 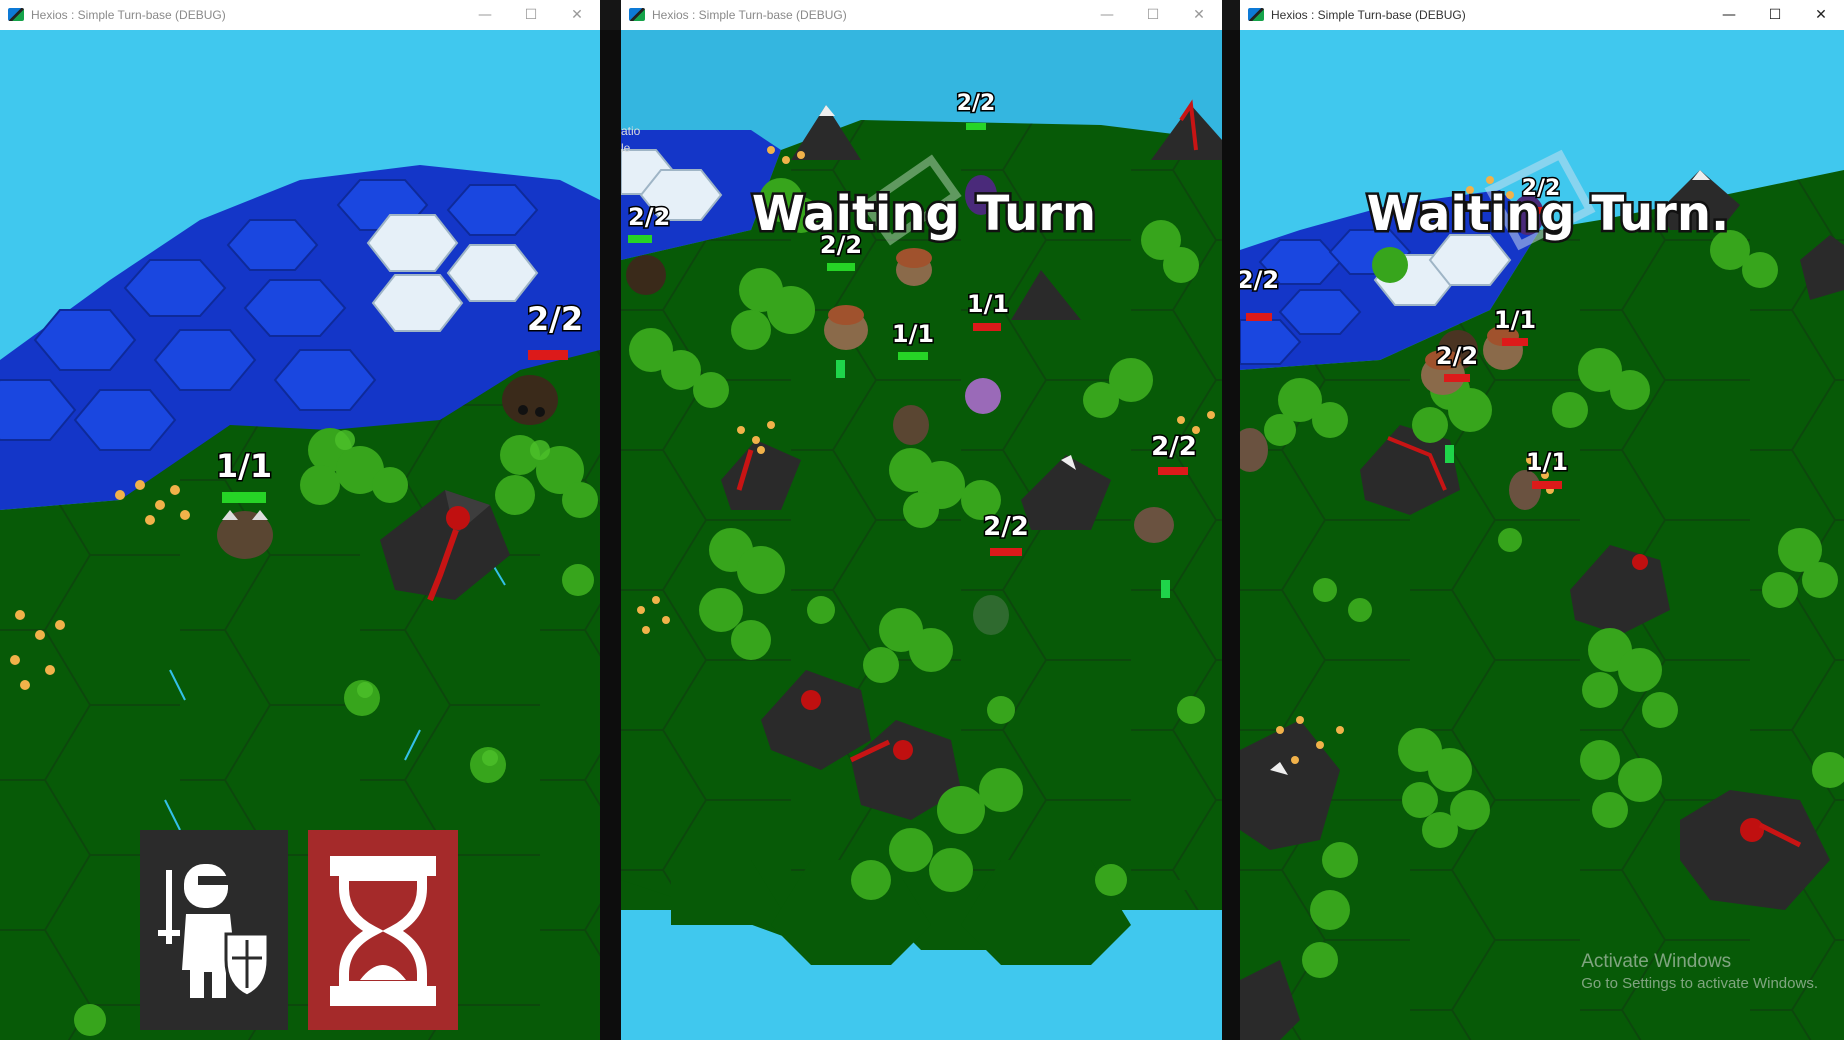 What do you see at coordinates (245, 534) in the screenshot?
I see `unit-critter` at bounding box center [245, 534].